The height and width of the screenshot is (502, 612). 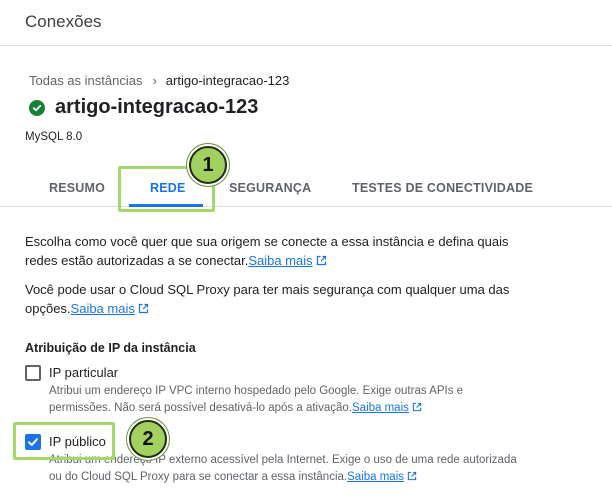 I want to click on check-circle-icon, so click(x=37, y=107).